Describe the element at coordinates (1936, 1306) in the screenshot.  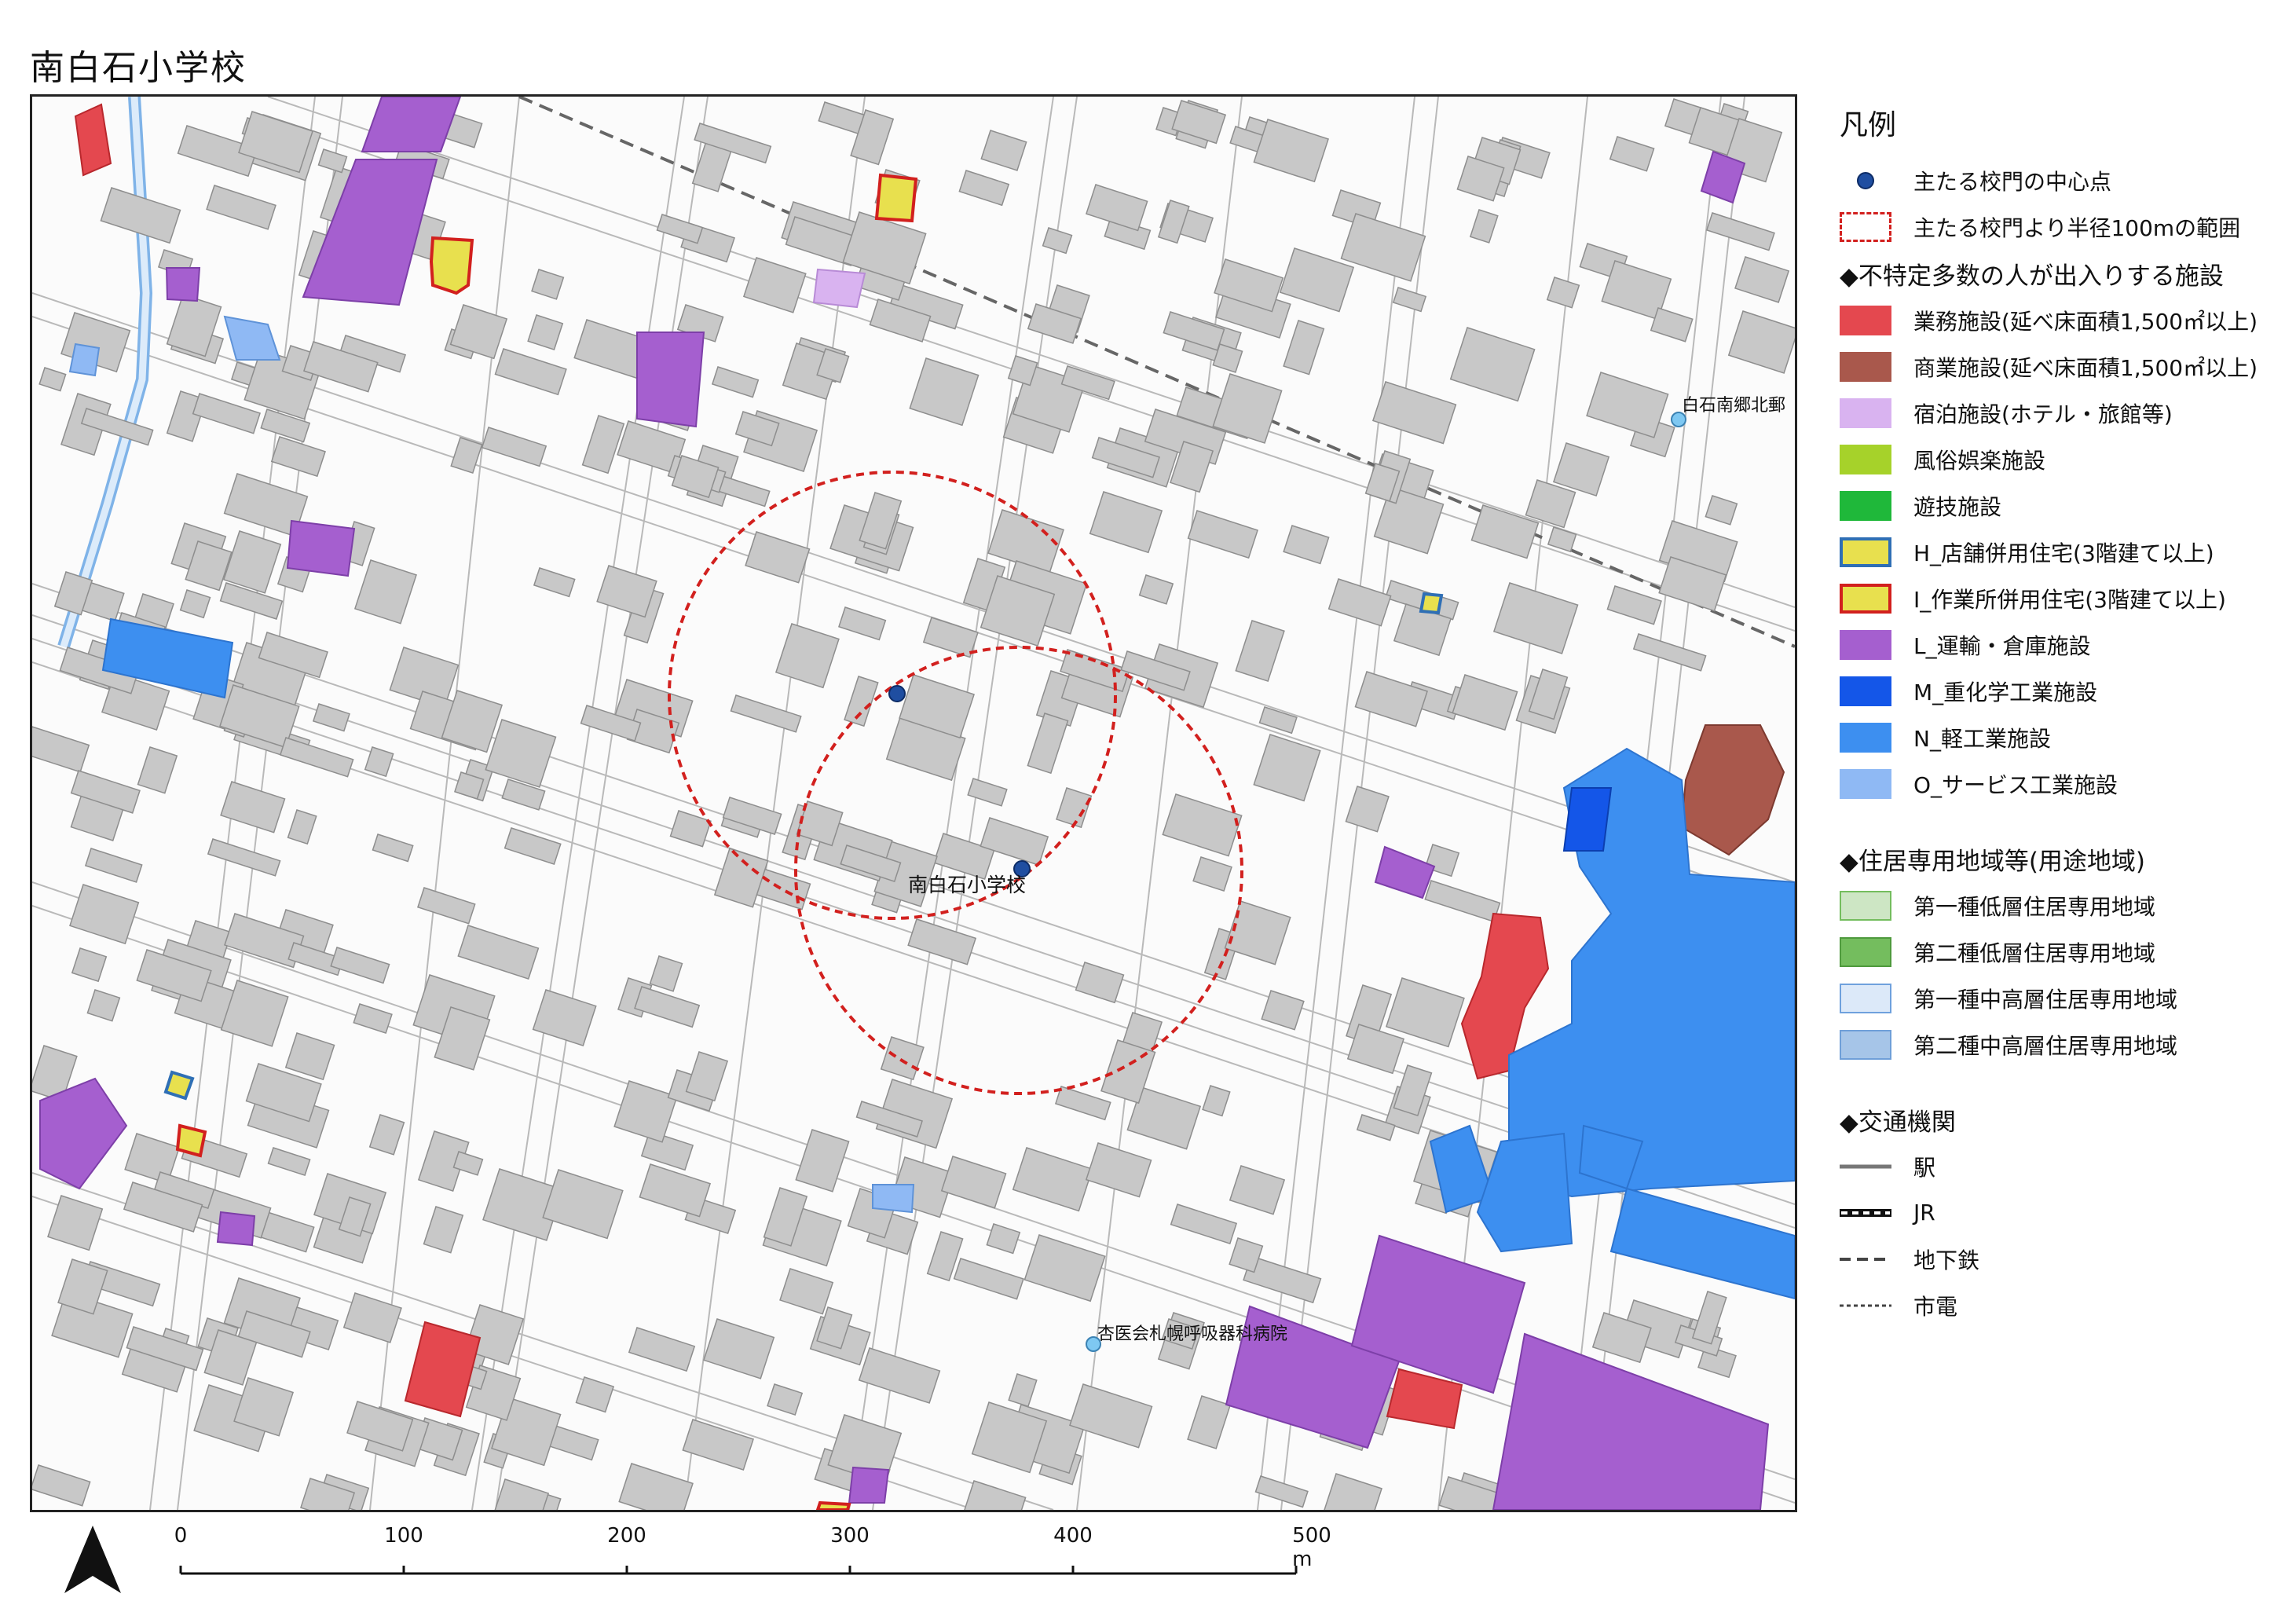
I see `legend-label: 市電` at that location.